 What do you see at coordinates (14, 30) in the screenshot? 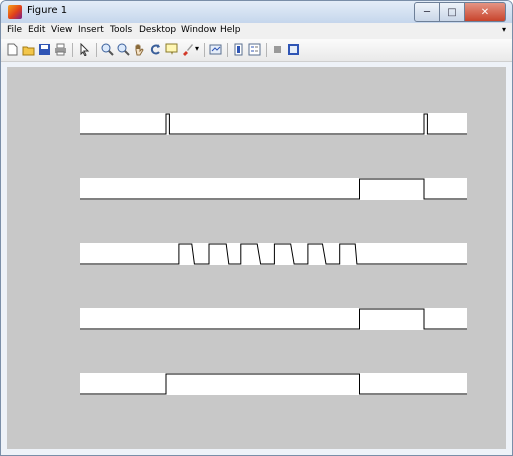
I see `menu-file: File` at bounding box center [14, 30].